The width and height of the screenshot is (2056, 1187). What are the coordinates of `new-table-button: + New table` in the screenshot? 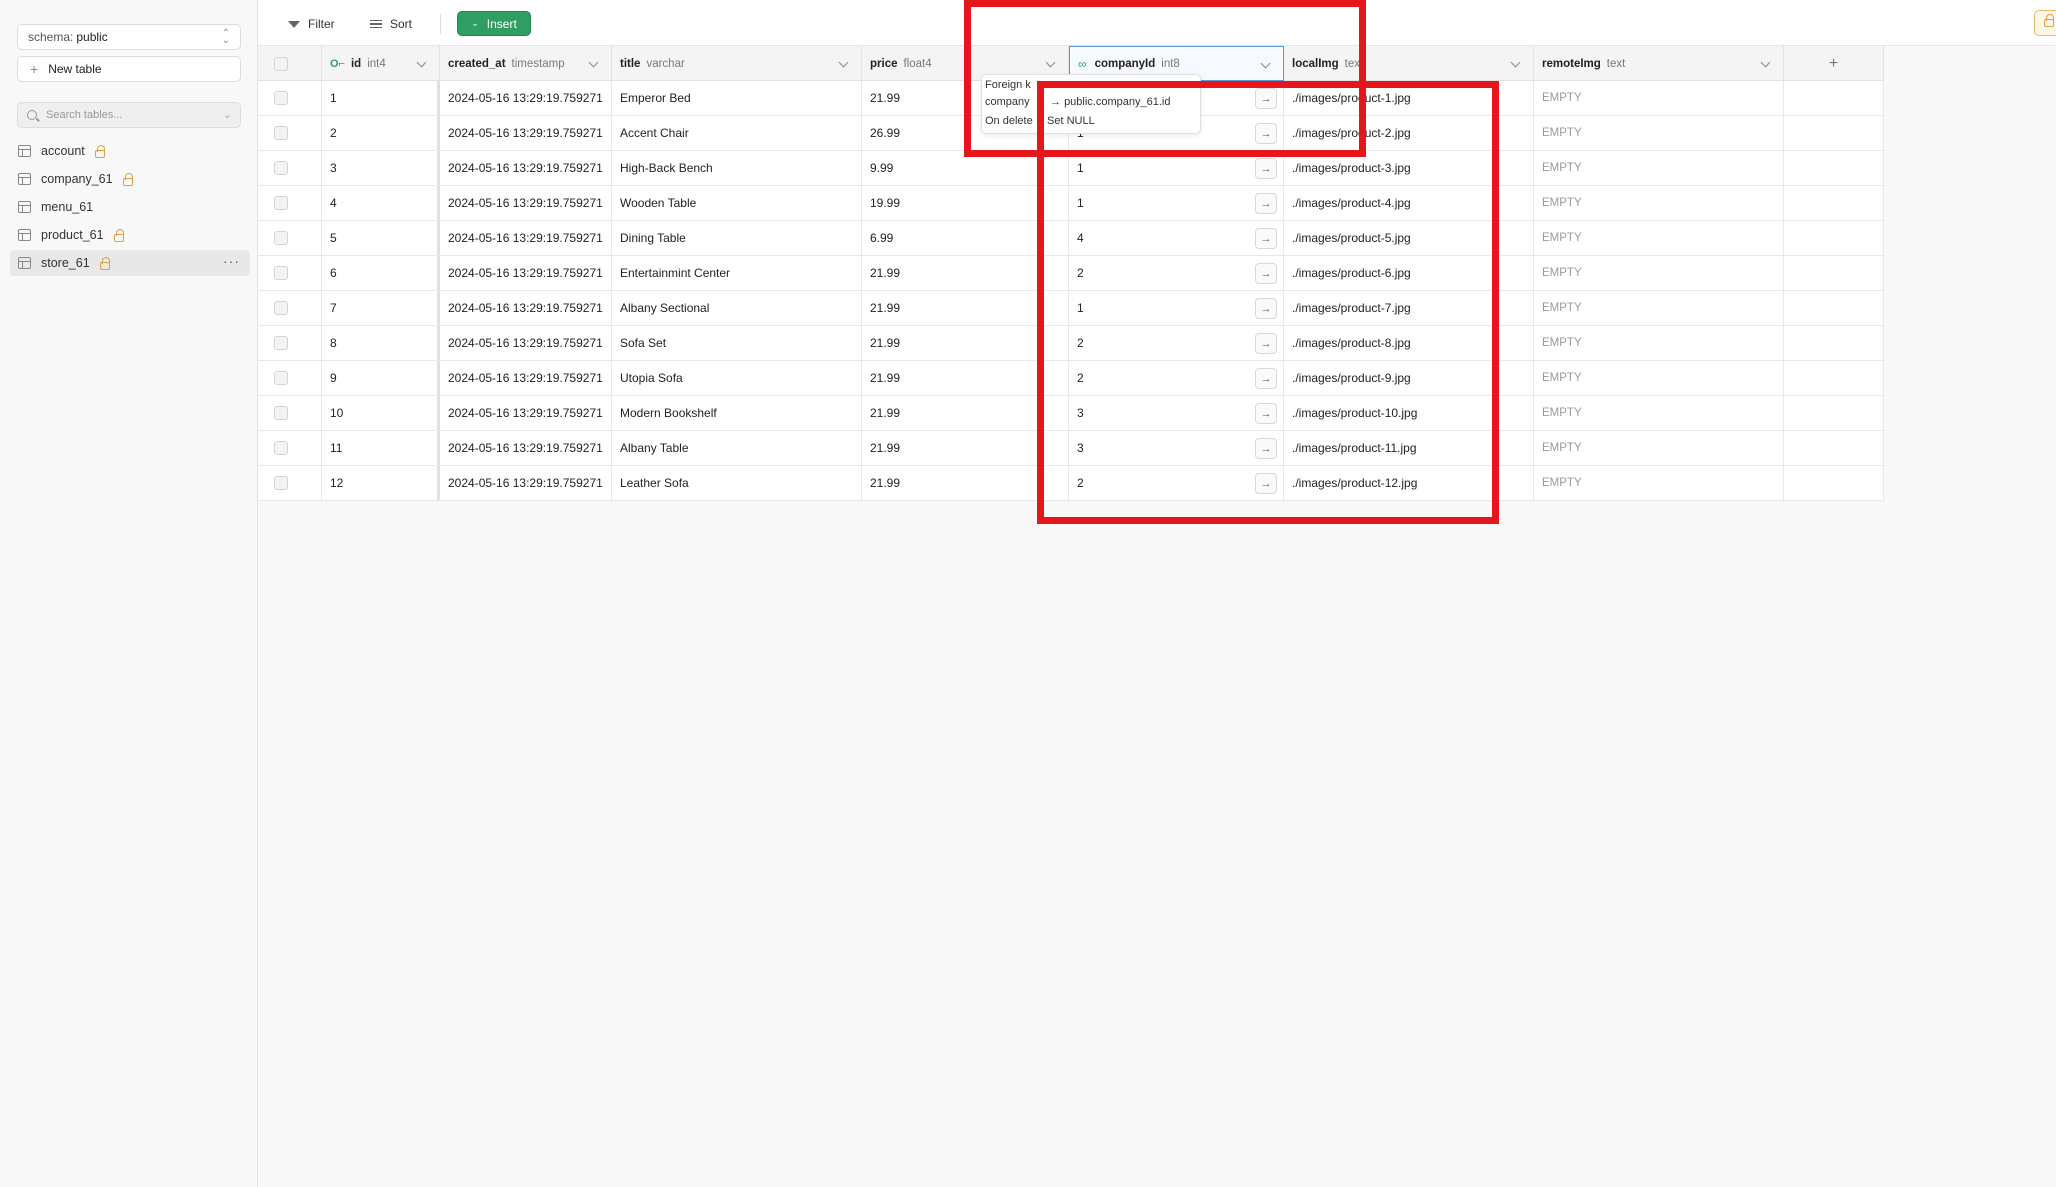 It's located at (129, 69).